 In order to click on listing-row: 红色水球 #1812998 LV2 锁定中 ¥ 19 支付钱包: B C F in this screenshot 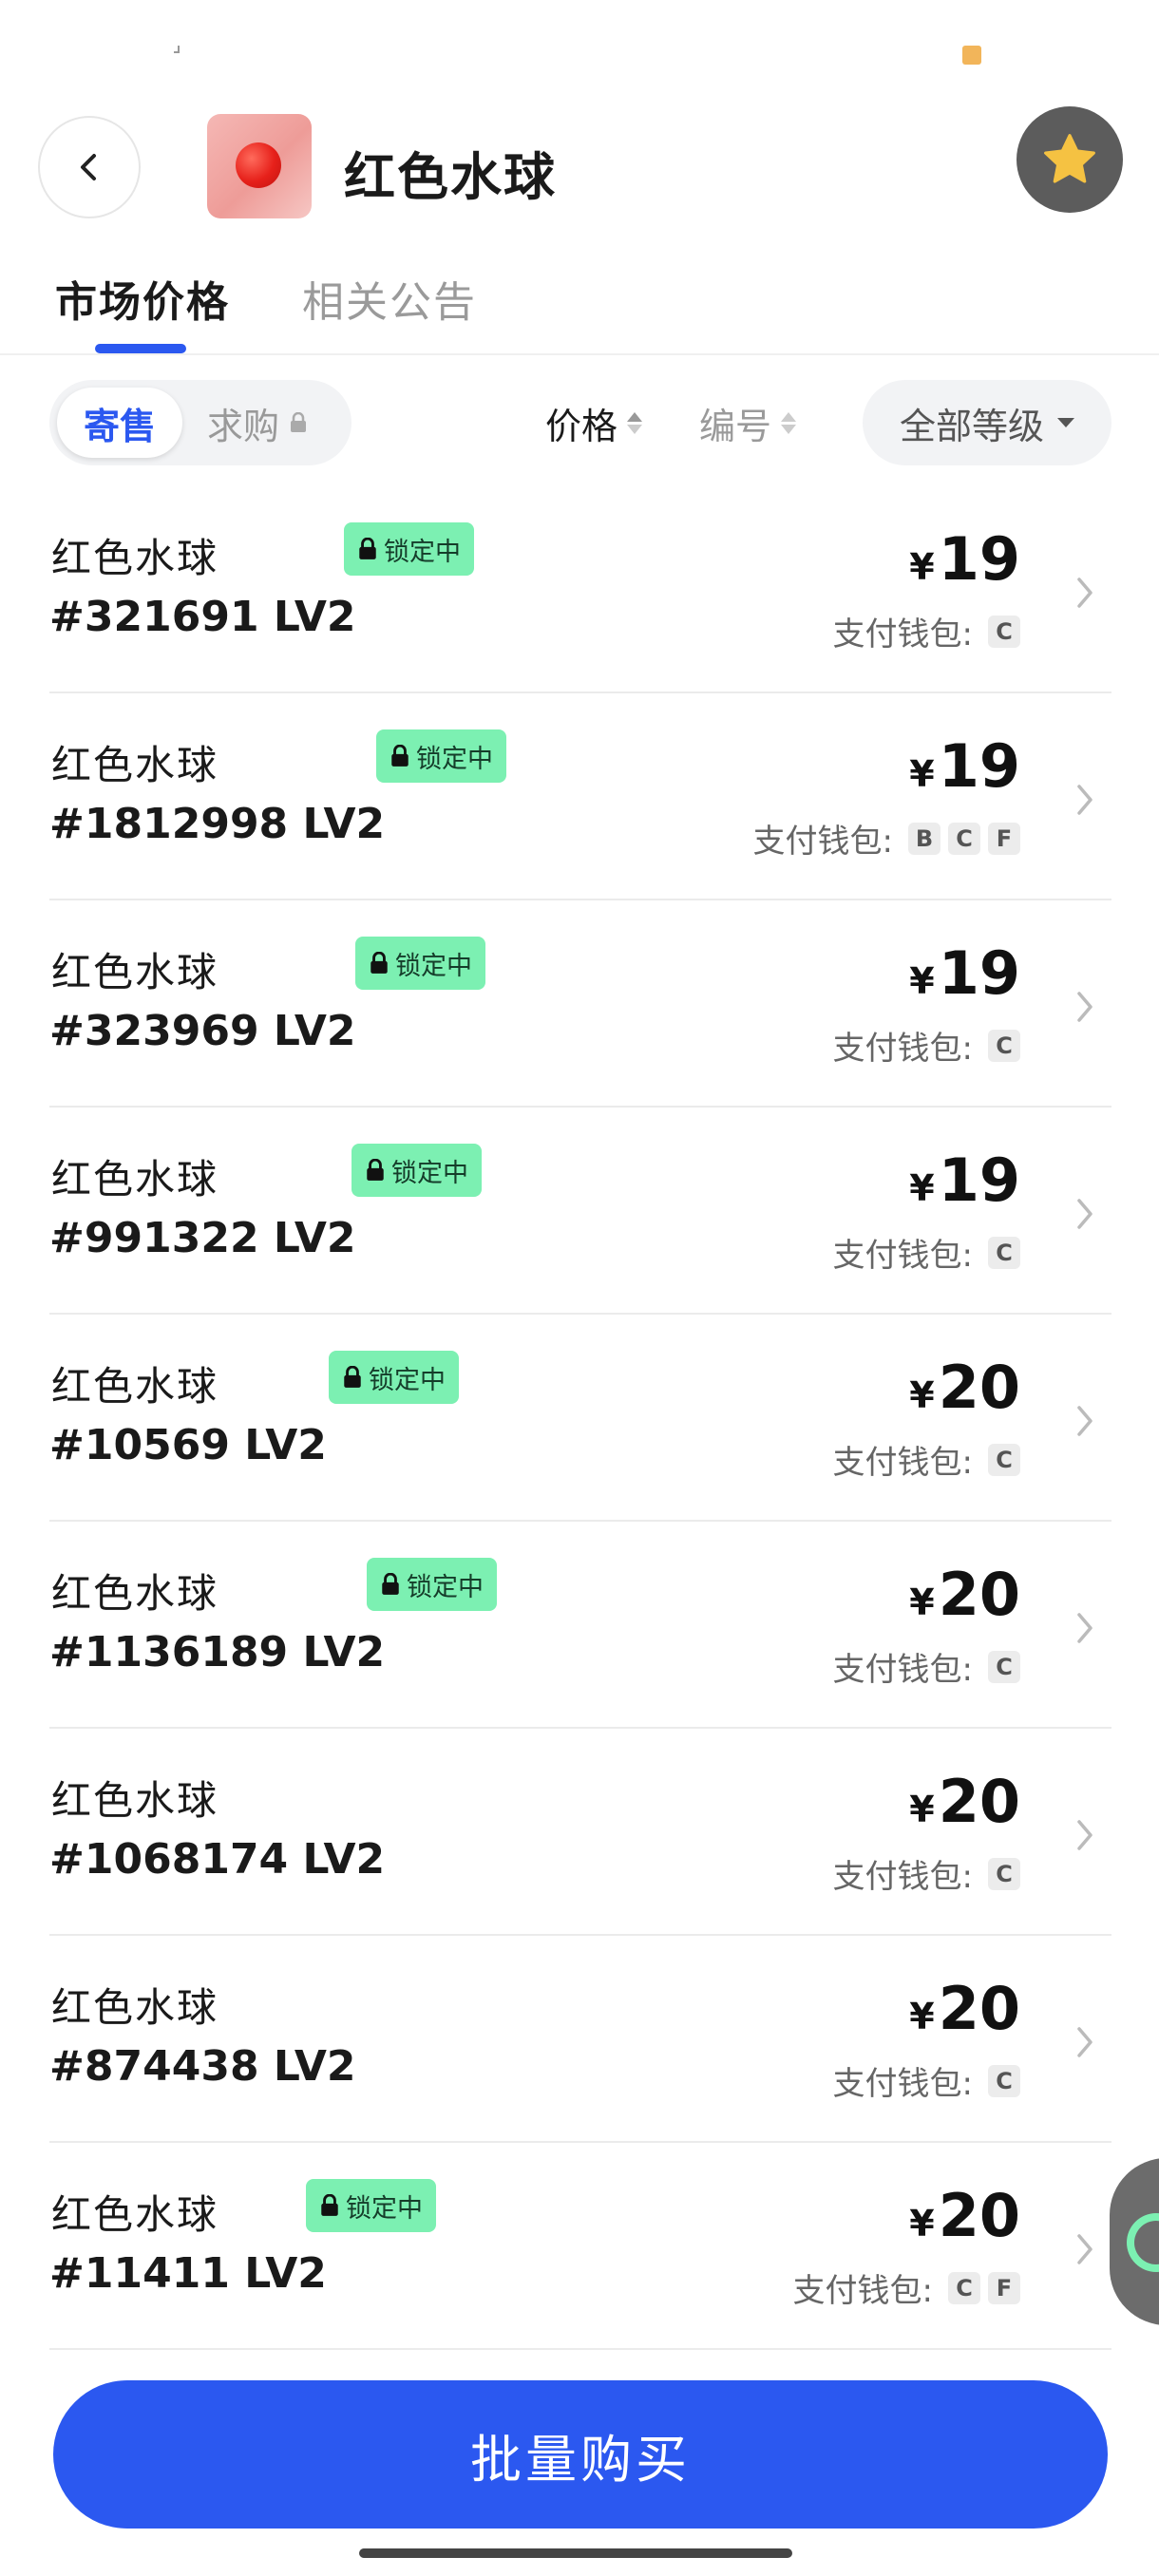, I will do `click(580, 796)`.